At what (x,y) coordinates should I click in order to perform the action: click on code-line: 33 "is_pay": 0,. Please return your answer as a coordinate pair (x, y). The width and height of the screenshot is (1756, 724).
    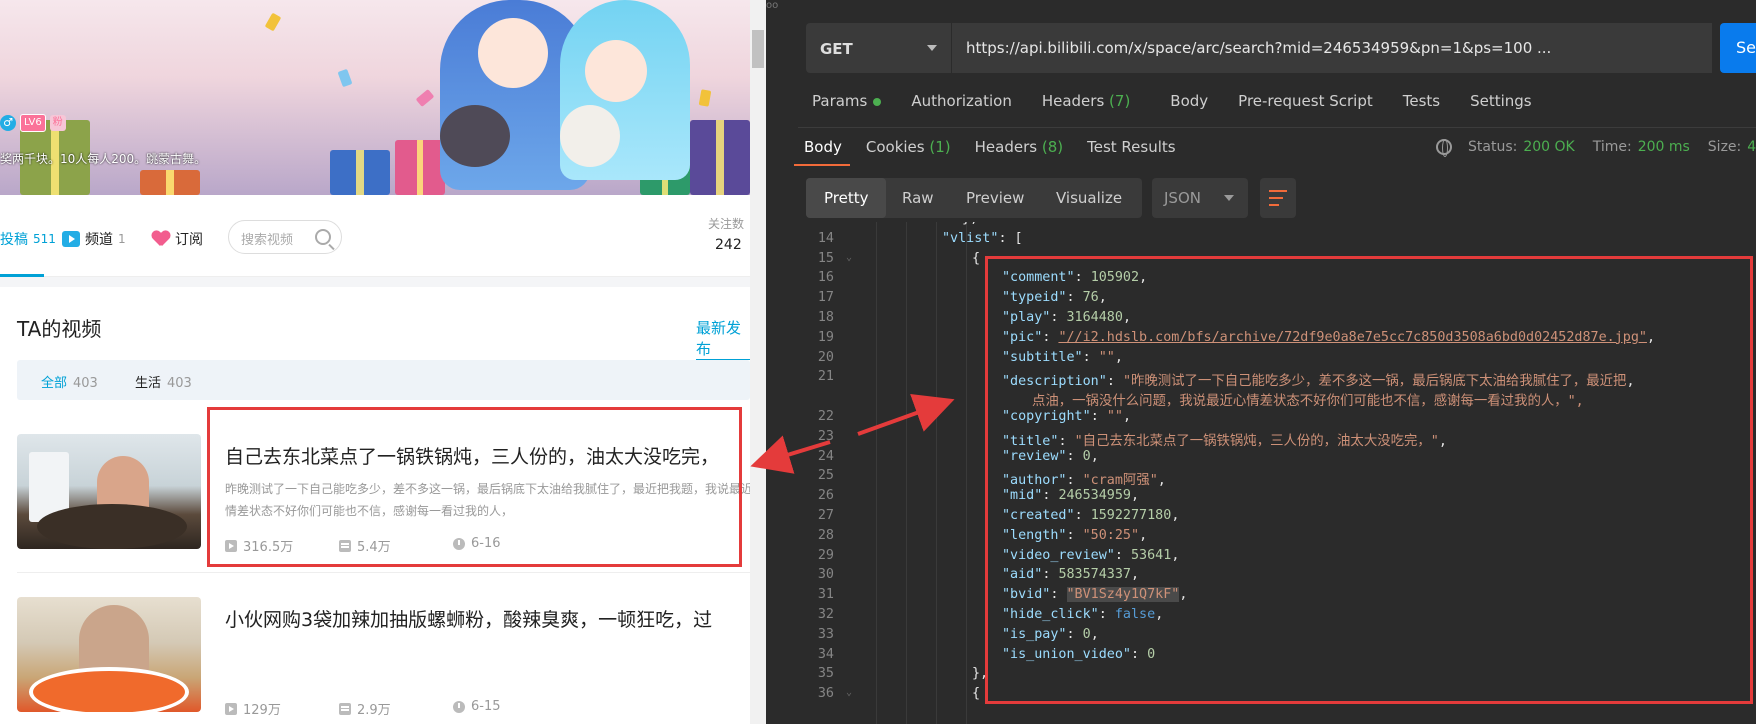
    Looking at the image, I should click on (1275, 637).